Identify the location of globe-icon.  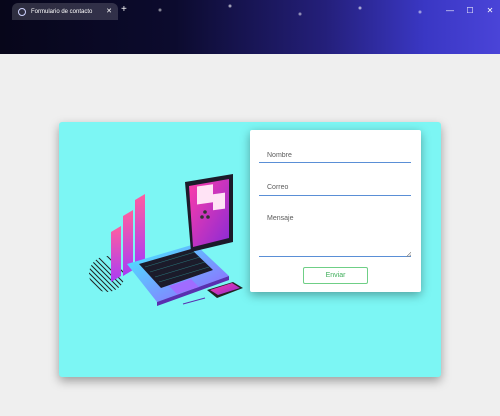
(22, 11).